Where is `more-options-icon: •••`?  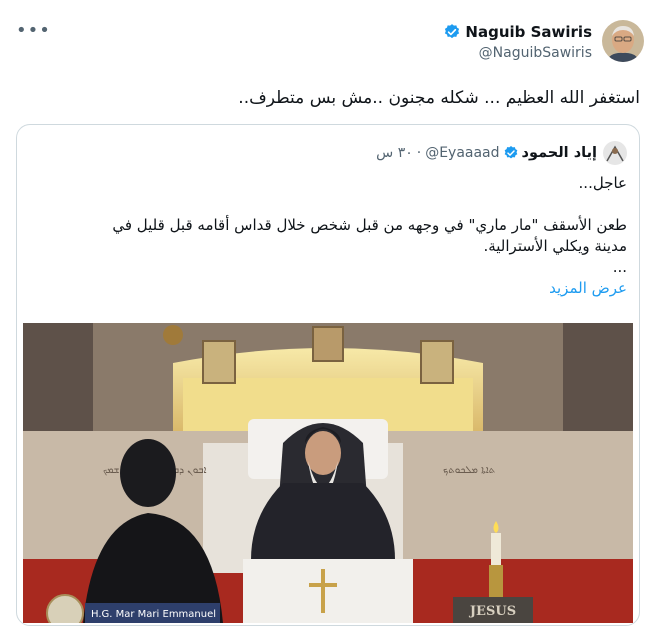 more-options-icon: ••• is located at coordinates (33, 31).